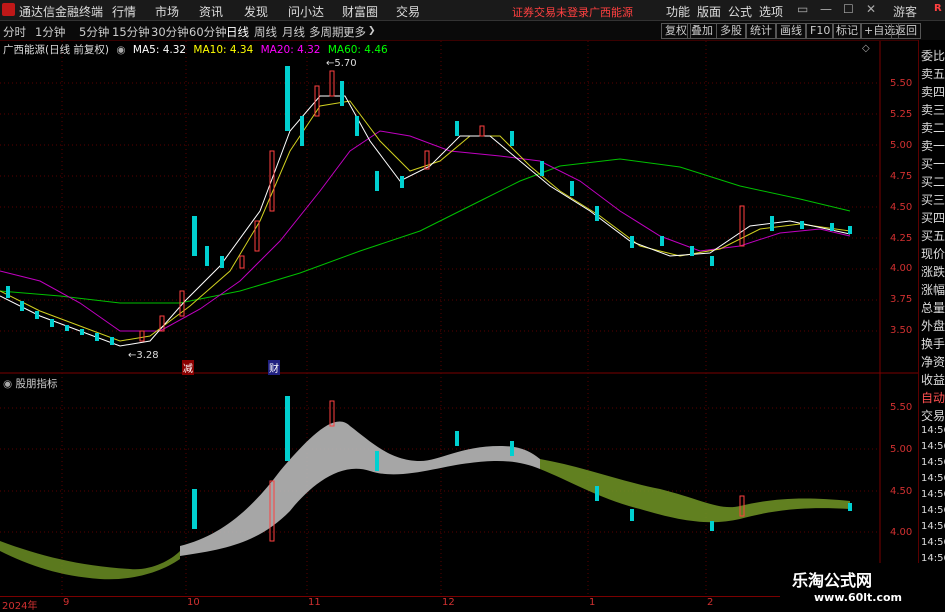 The height and width of the screenshot is (612, 945). Describe the element at coordinates (56, 50) in the screenshot. I see `stock-title: 广西能源(日线 前复权)` at that location.